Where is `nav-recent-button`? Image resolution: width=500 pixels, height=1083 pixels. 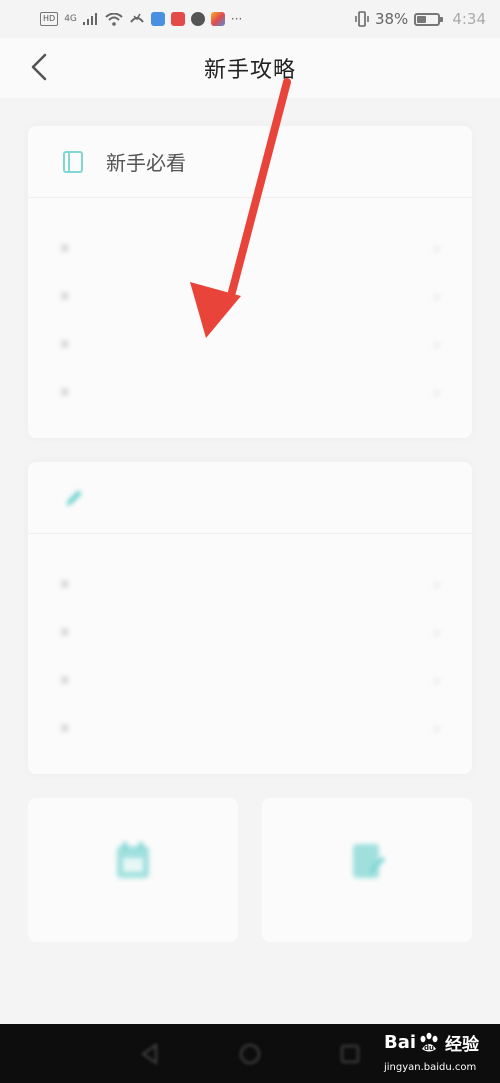
nav-recent-button is located at coordinates (350, 1054).